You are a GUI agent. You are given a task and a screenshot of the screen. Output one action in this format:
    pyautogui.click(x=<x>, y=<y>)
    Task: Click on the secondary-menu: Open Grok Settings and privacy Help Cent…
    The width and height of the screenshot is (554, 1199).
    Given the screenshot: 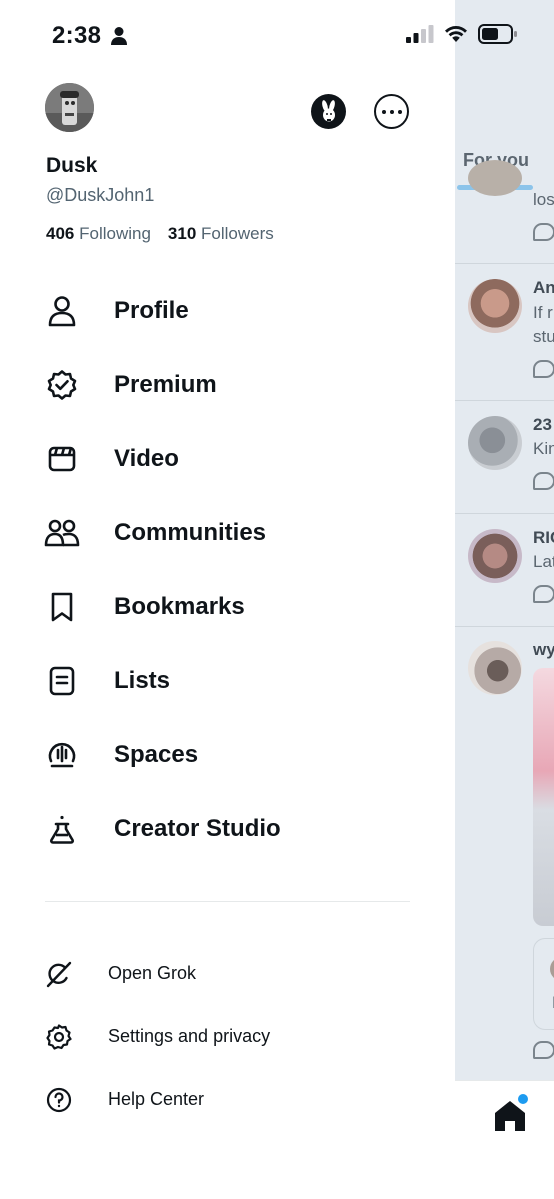 What is the action you would take?
    pyautogui.click(x=227, y=1036)
    